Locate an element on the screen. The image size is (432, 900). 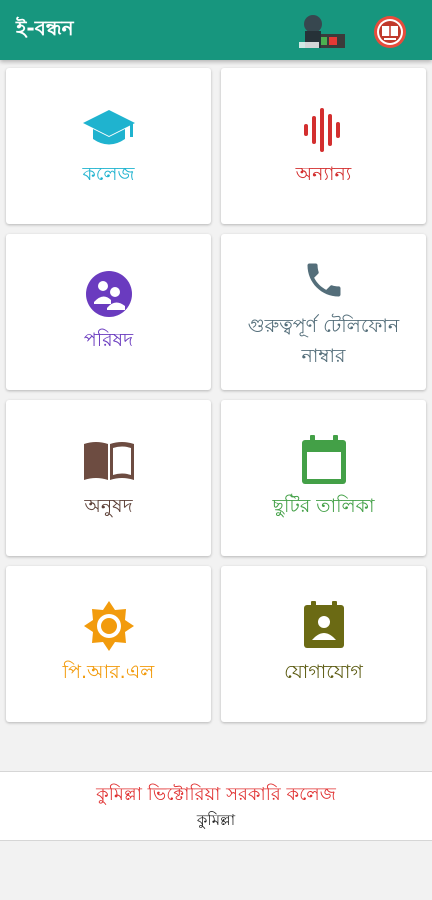
college-card: কলেজ is located at coordinates (108, 146).